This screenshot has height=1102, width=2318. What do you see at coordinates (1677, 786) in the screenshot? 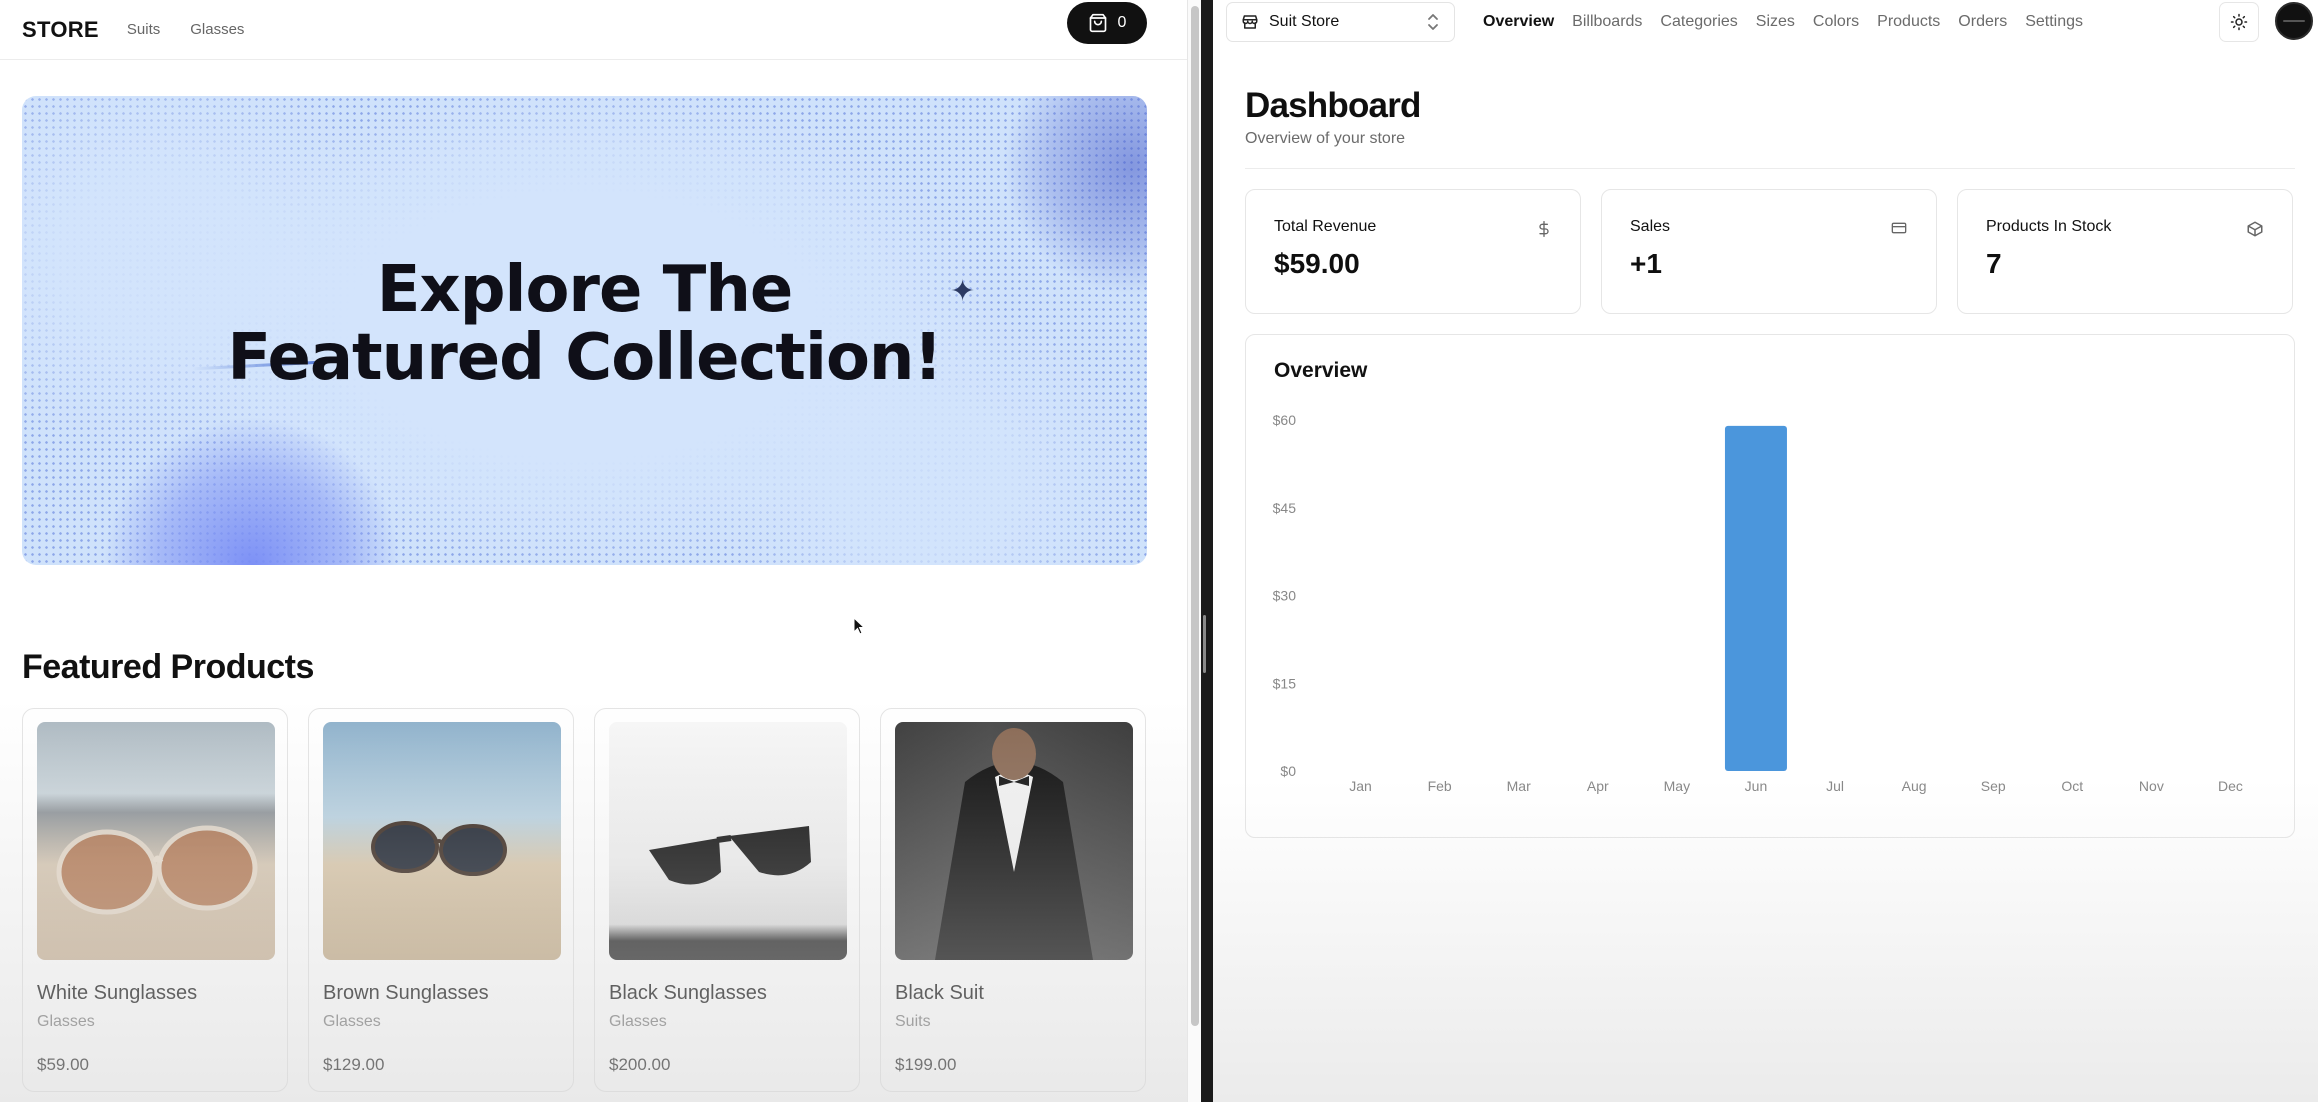
I see `x-tick-label: May` at bounding box center [1677, 786].